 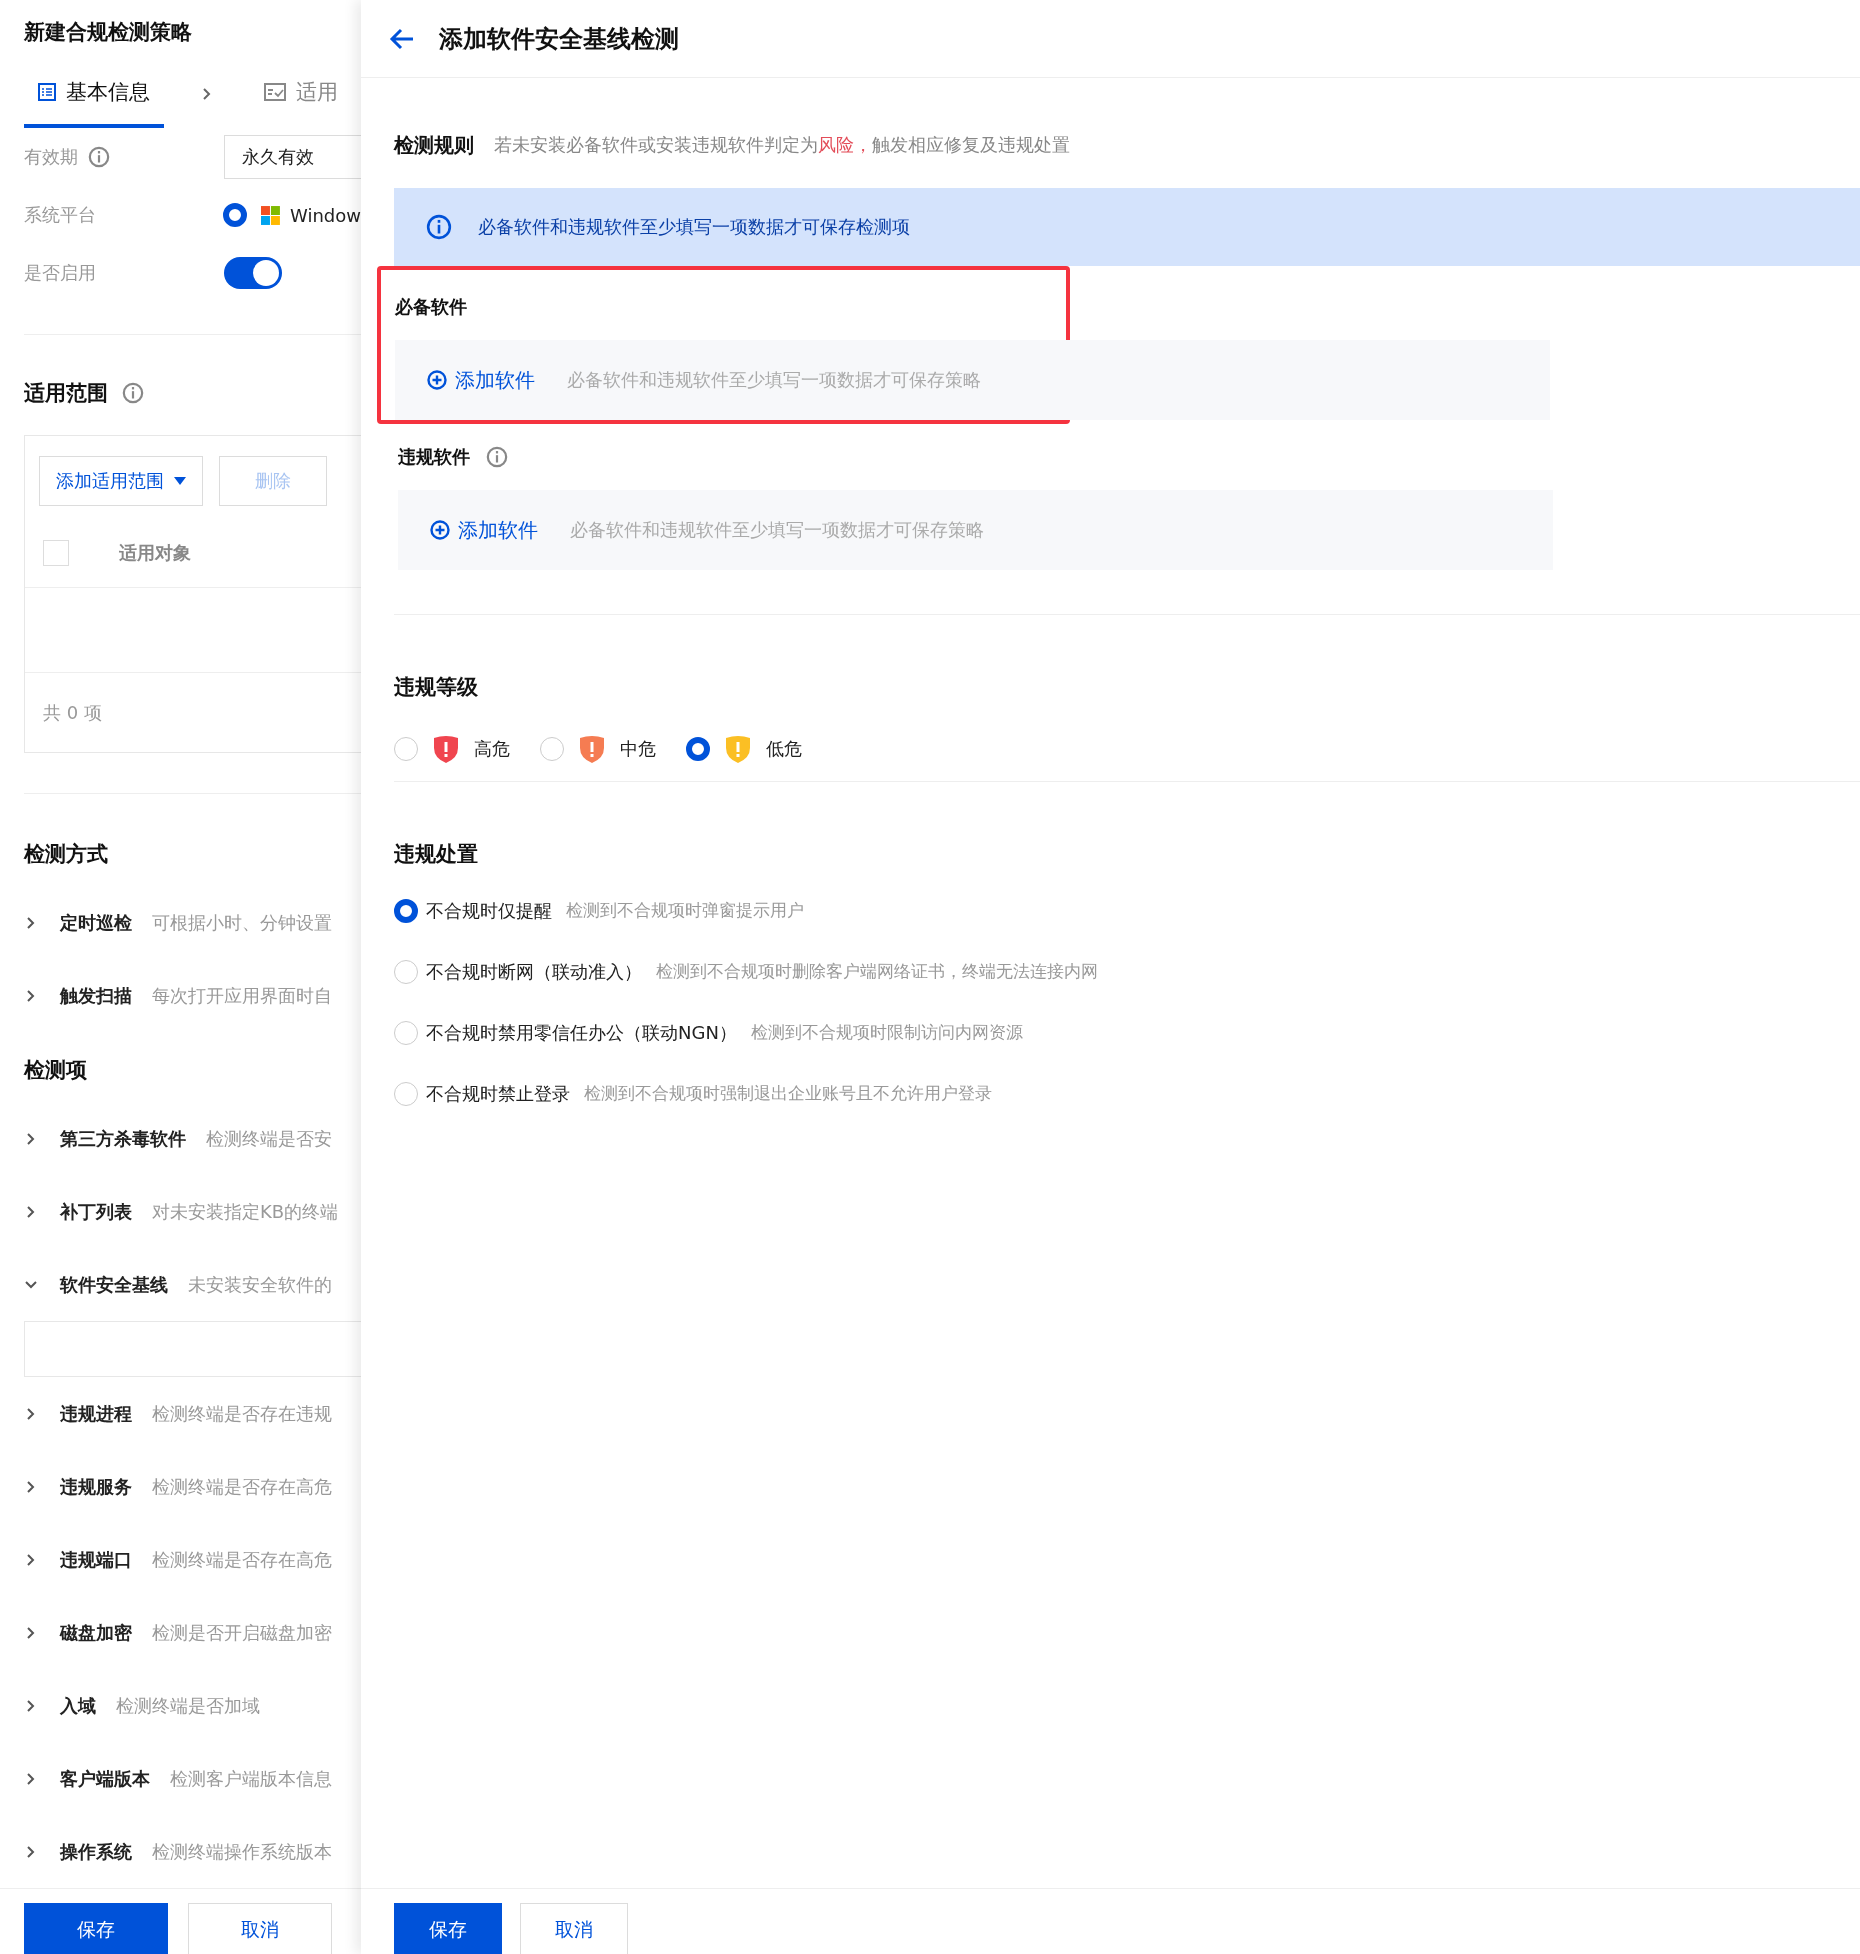 I want to click on panel-title: 新建合规检测策略, so click(x=108, y=32).